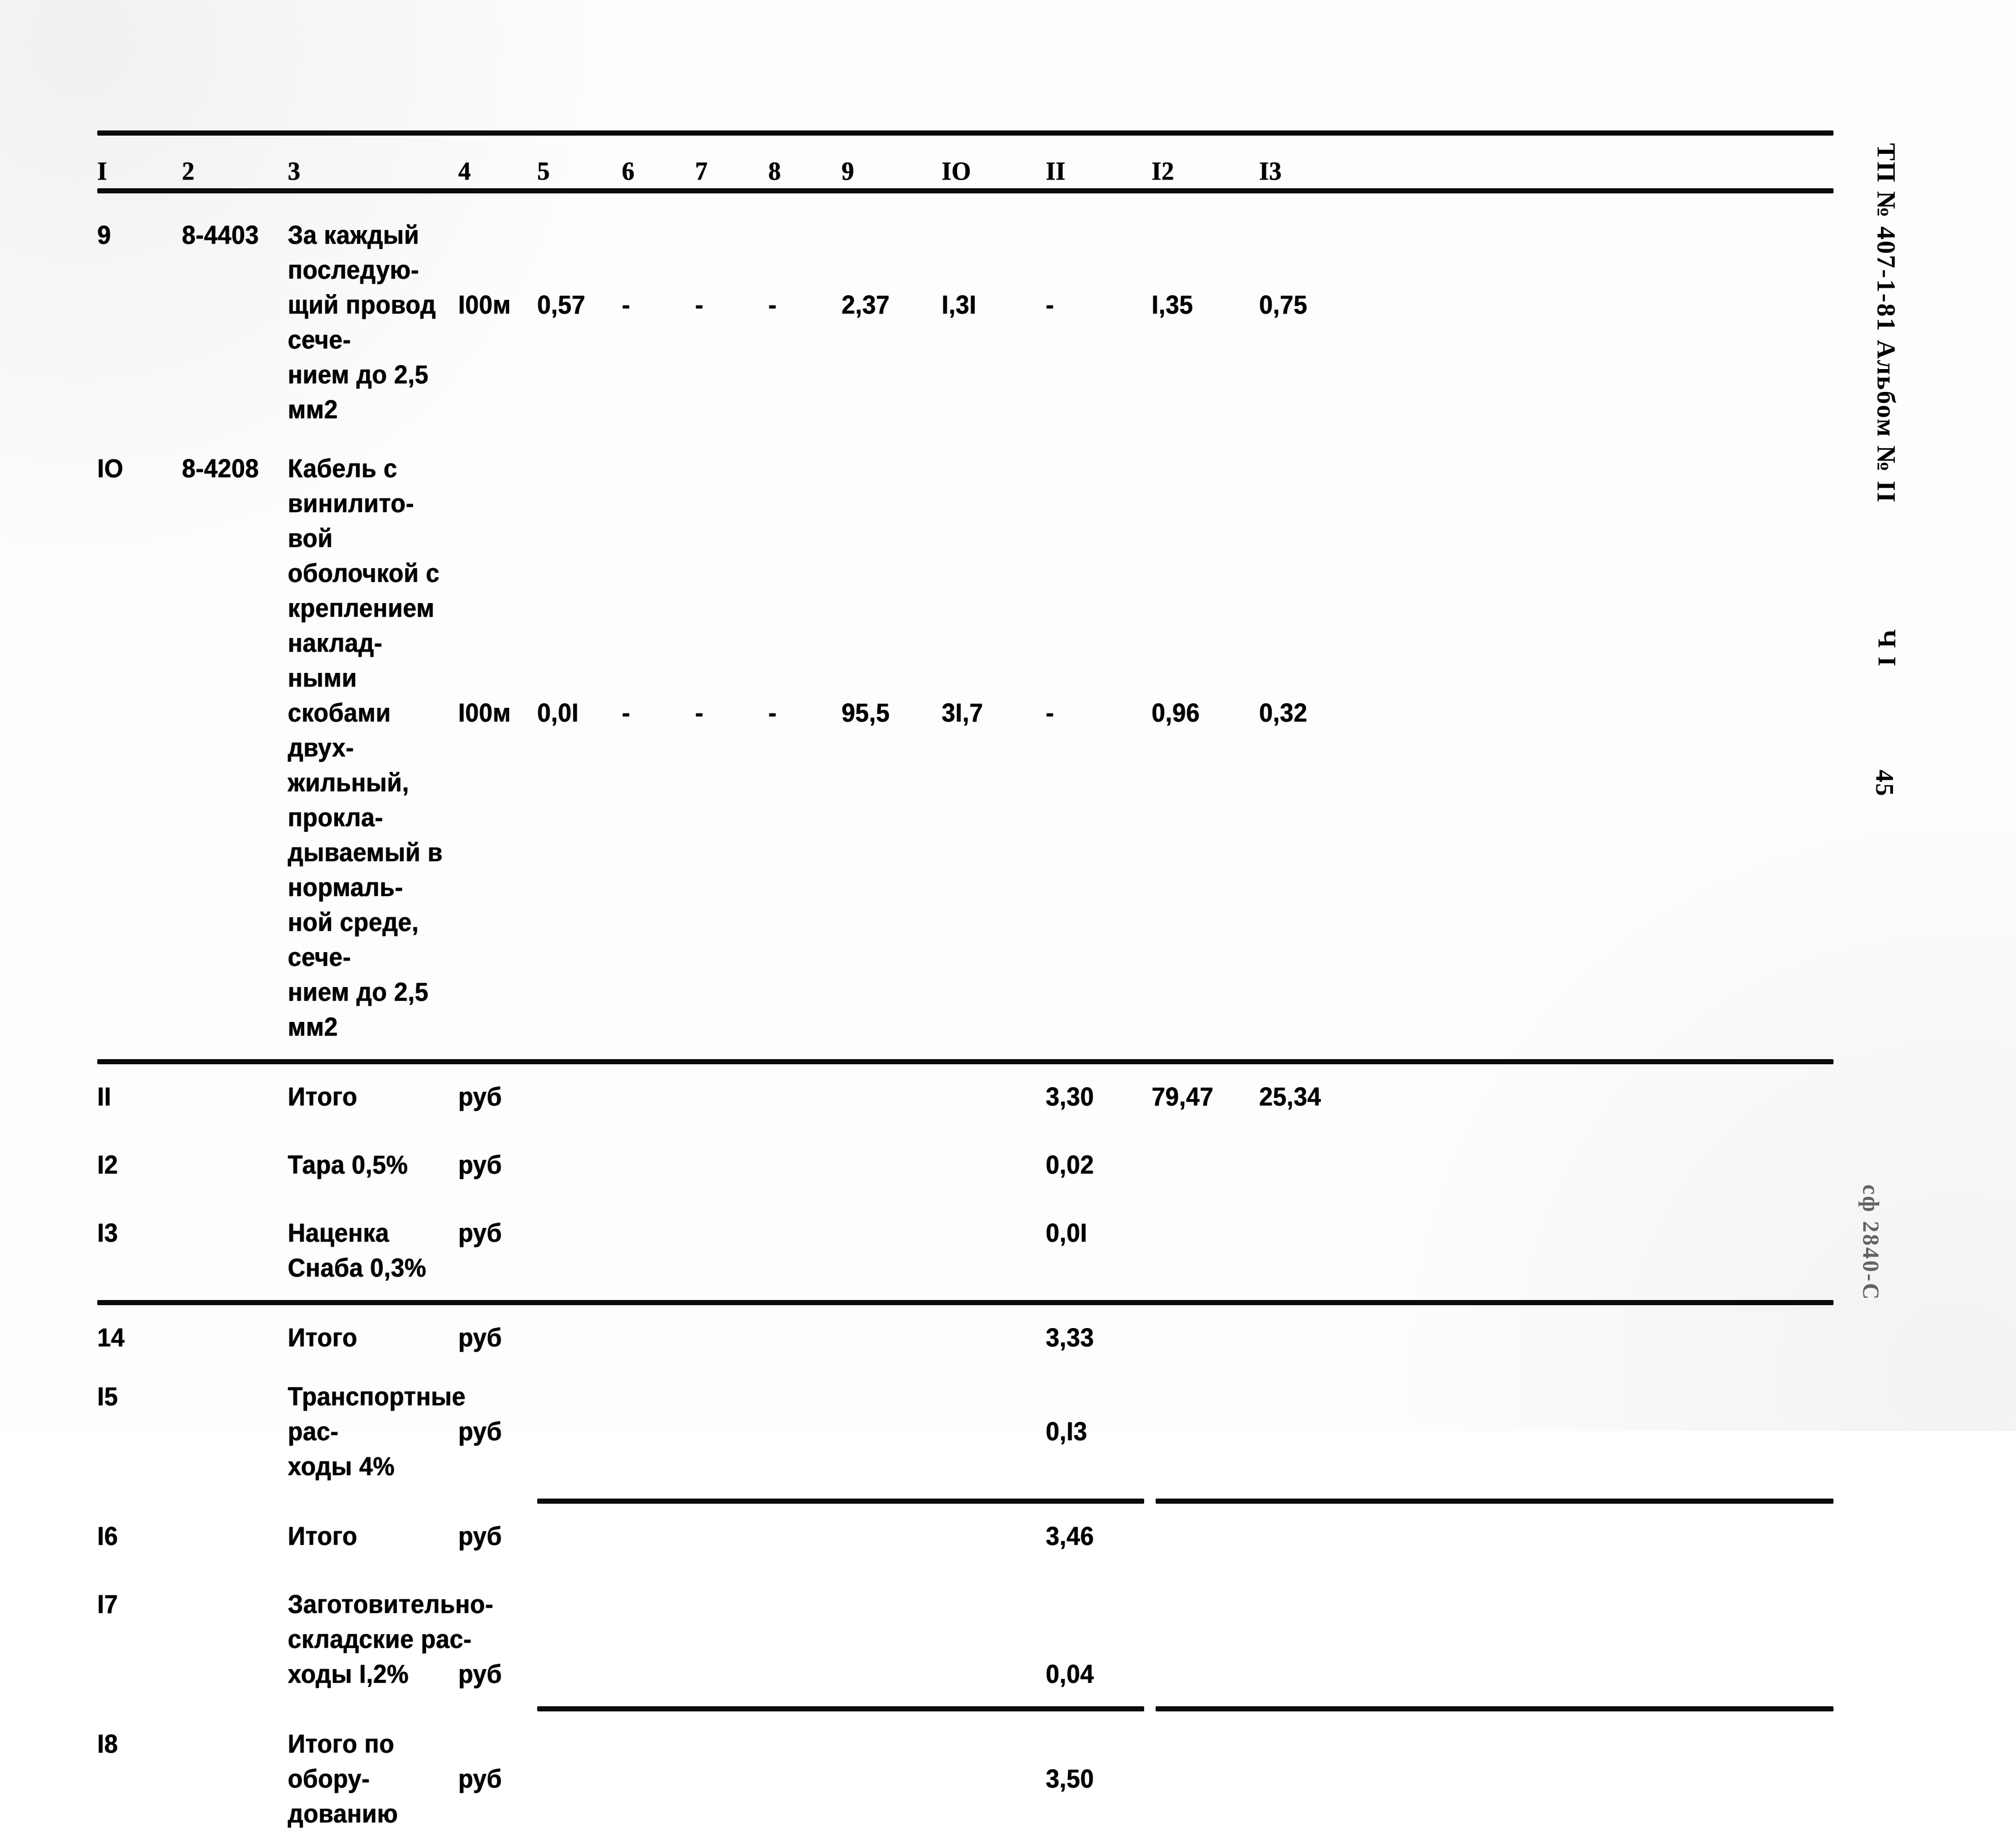  I want to click on row-number: I2, so click(107, 1164).